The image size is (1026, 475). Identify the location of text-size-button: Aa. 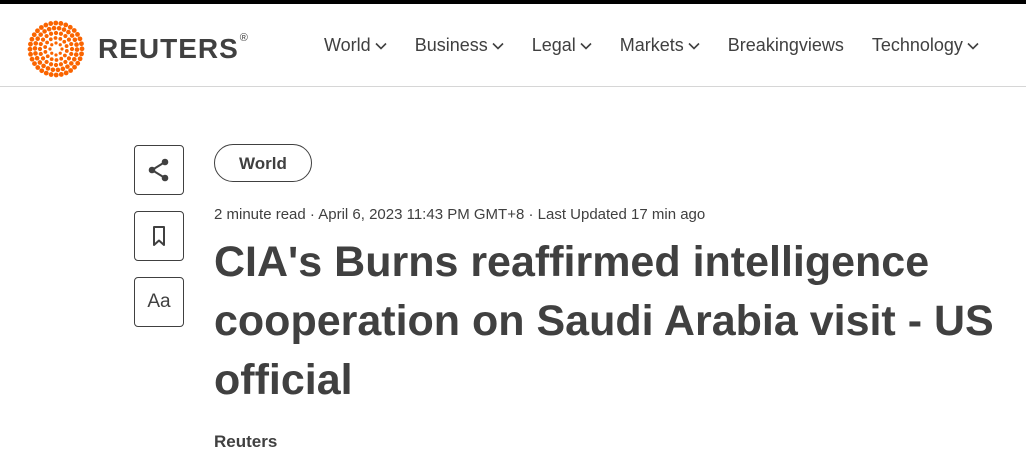
(159, 302).